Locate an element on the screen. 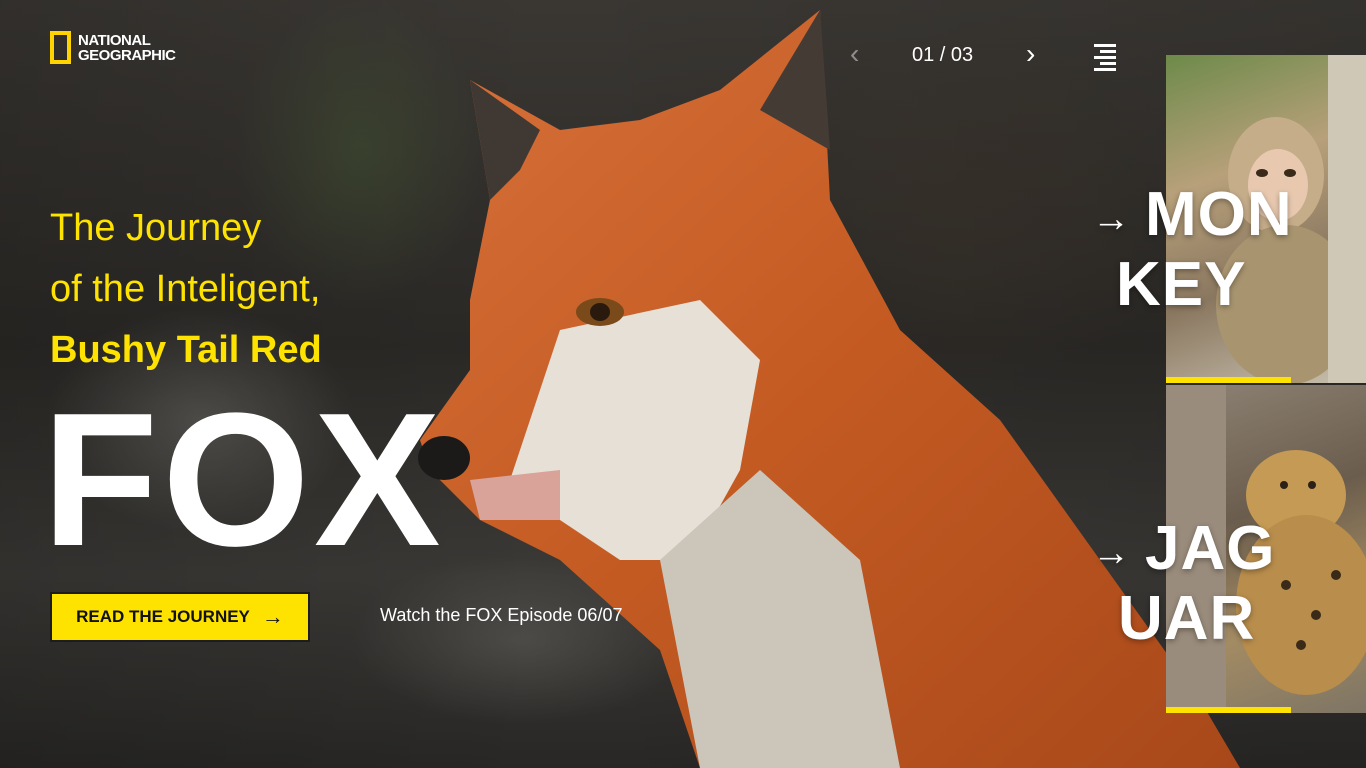 This screenshot has height=768, width=1366. slide-pager: ‹ 01 / 03 › is located at coordinates (950, 55).